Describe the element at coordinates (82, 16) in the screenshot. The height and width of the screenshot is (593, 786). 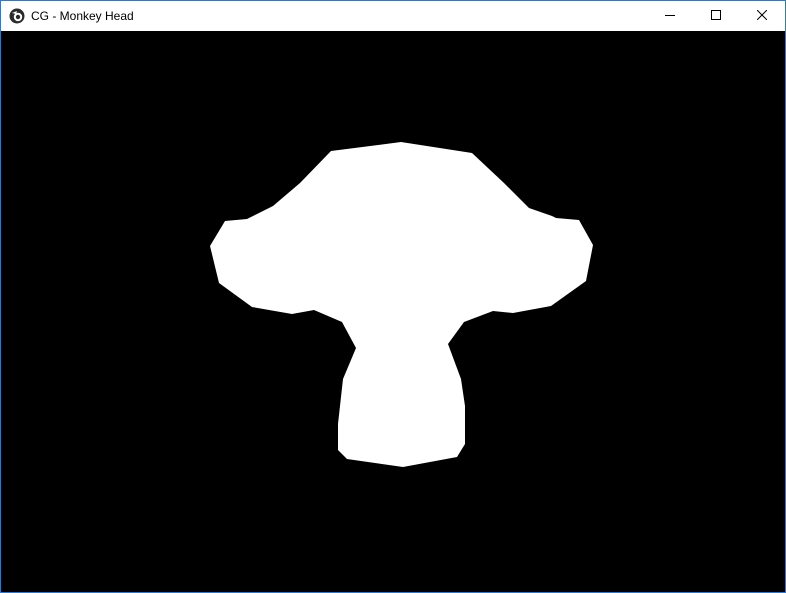
I see `window-title: CG - Monkey Head` at that location.